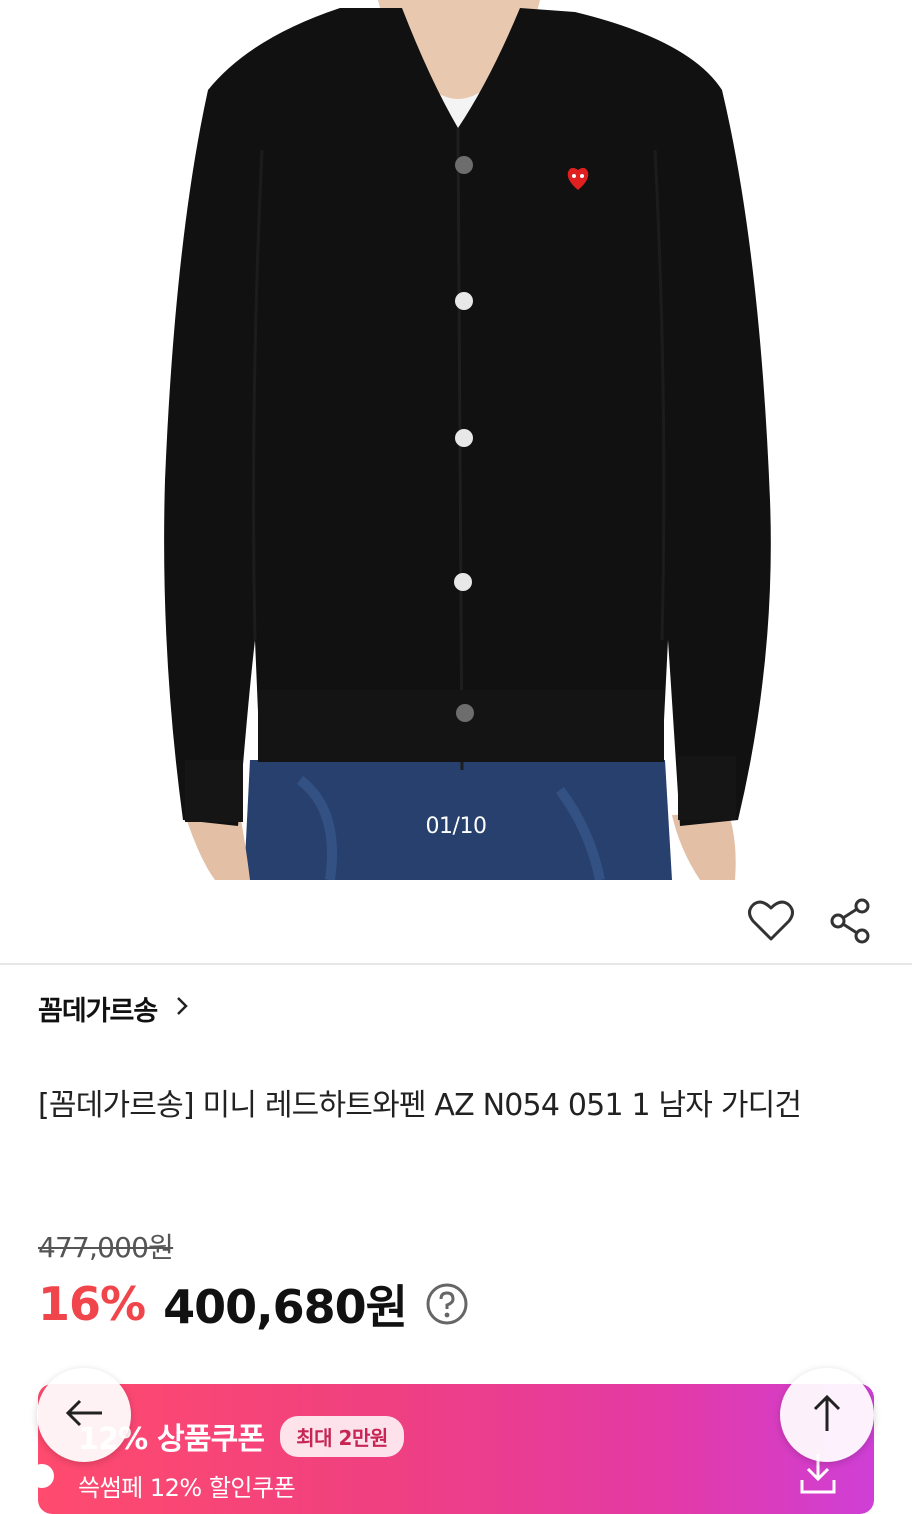  What do you see at coordinates (850, 921) in the screenshot?
I see `share-icon` at bounding box center [850, 921].